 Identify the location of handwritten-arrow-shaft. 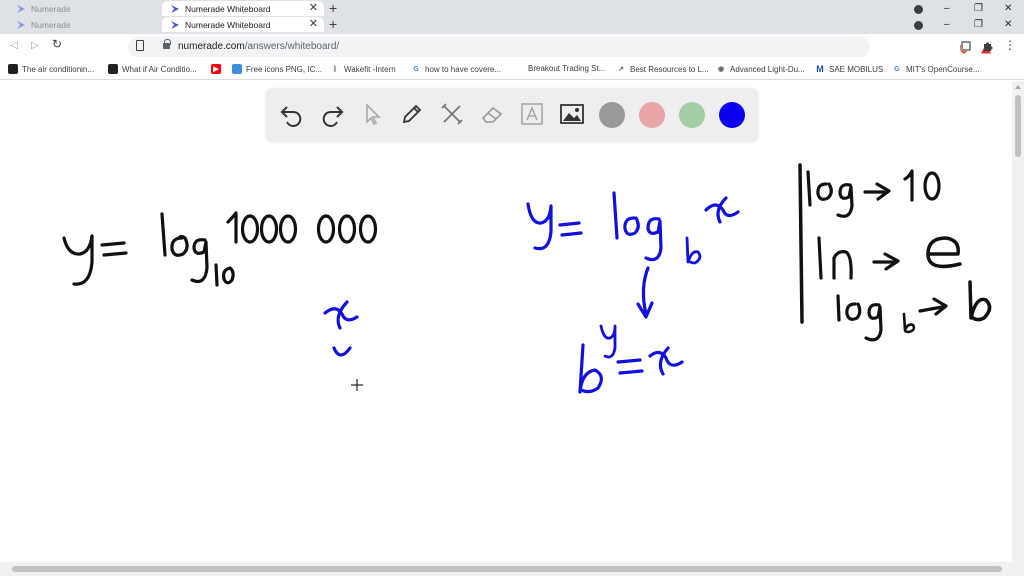
(645, 291).